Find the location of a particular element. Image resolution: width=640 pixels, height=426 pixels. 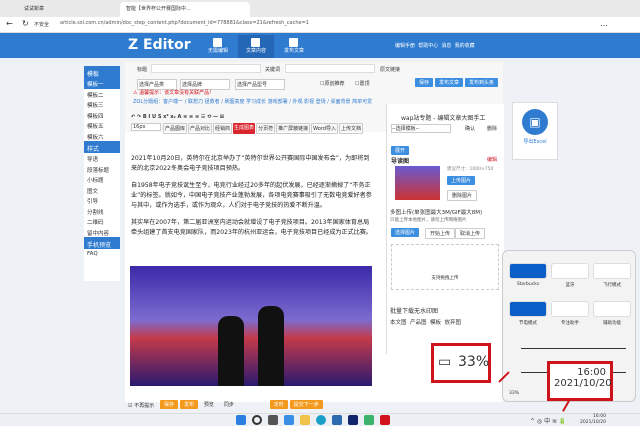

next-step-button: 提交下一步 is located at coordinates (306, 404).